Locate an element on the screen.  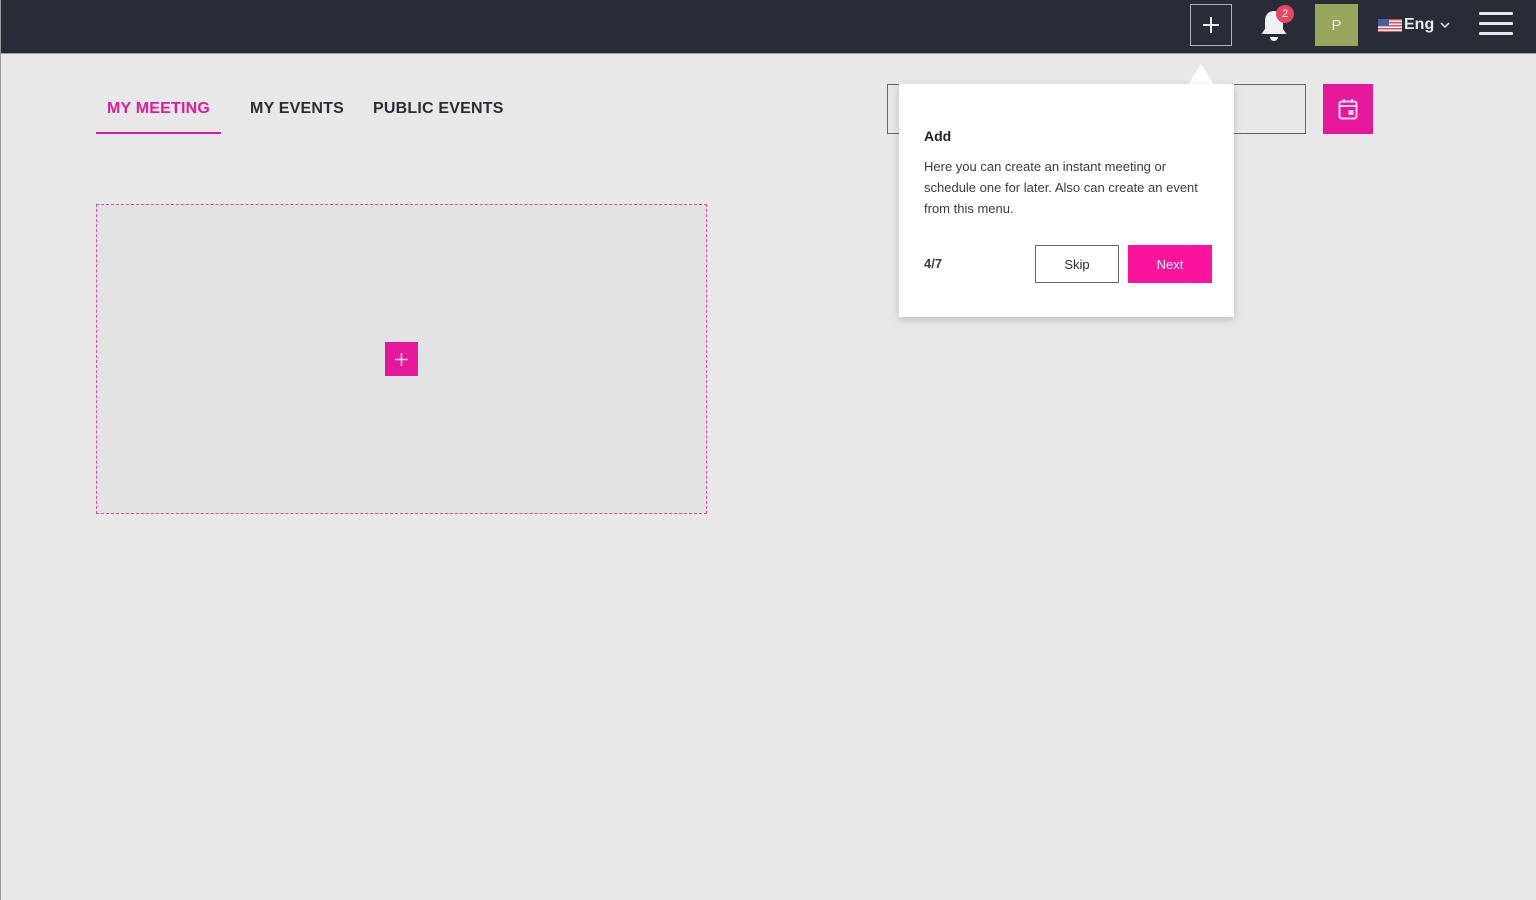
us-flag-icon is located at coordinates (1390, 25).